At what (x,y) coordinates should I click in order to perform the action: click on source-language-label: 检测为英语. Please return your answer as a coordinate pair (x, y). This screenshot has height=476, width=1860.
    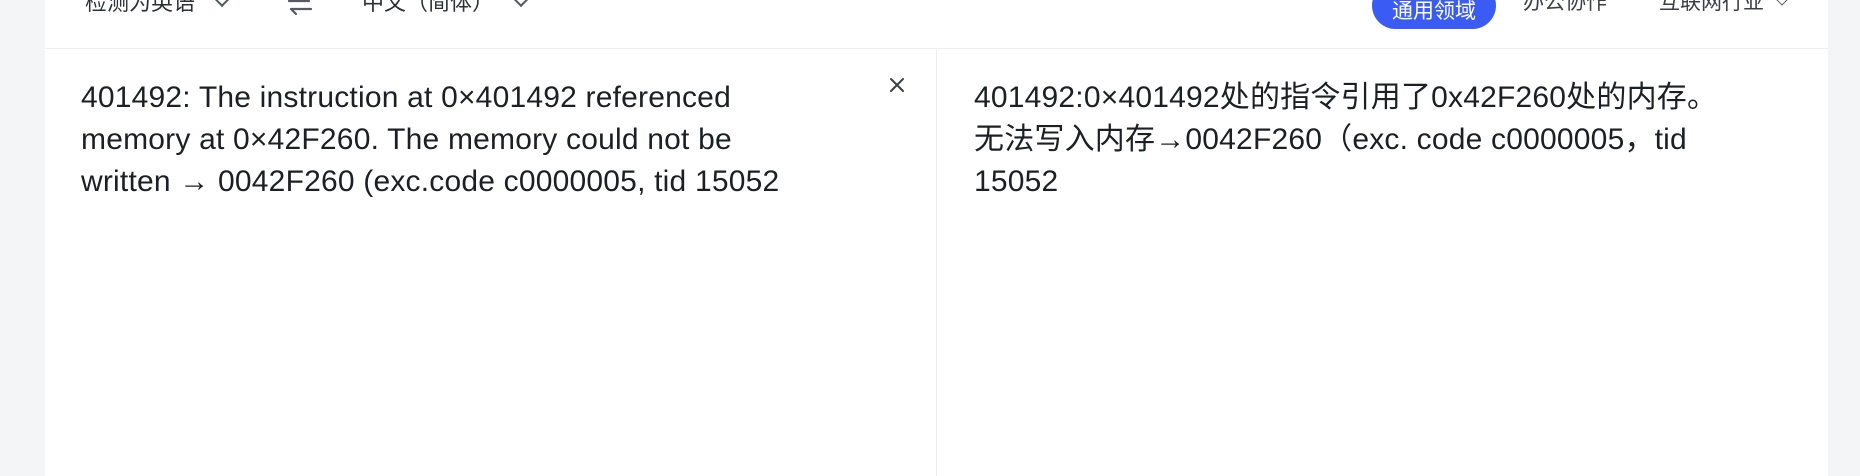
    Looking at the image, I should click on (140, 7).